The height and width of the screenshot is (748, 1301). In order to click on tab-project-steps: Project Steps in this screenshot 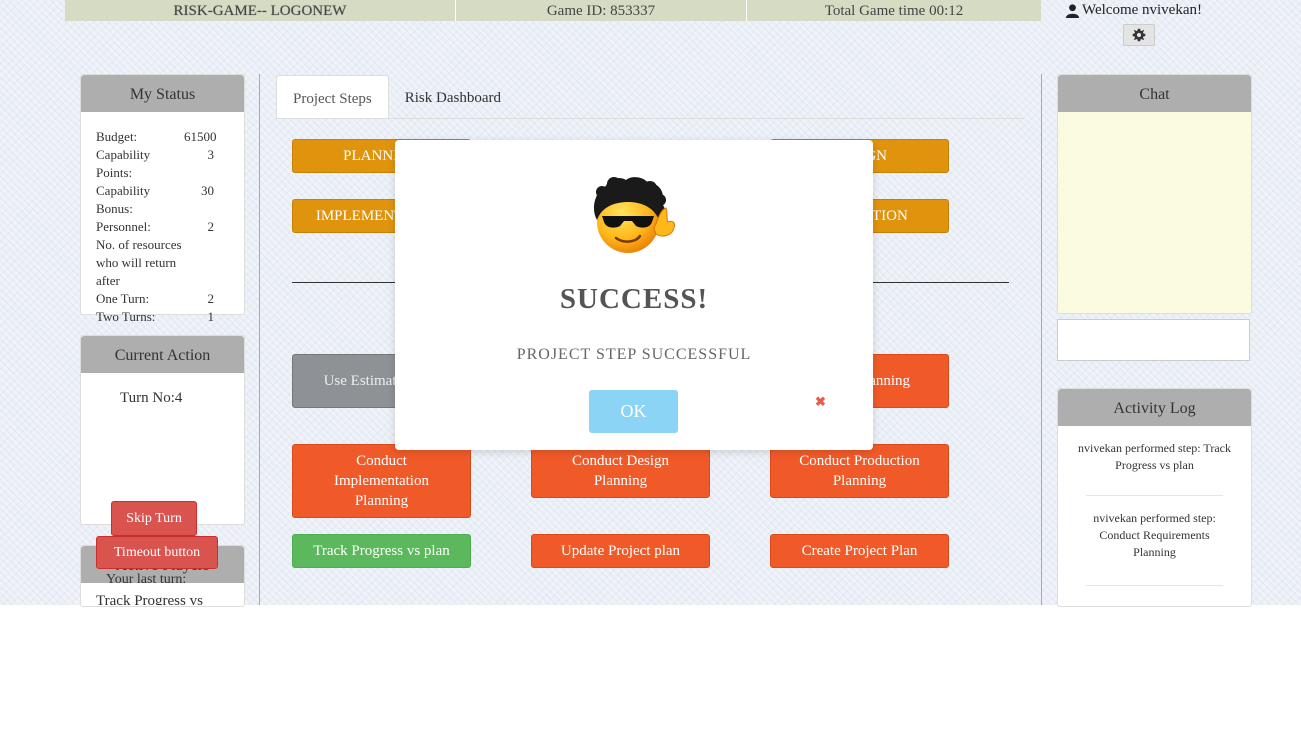, I will do `click(332, 97)`.